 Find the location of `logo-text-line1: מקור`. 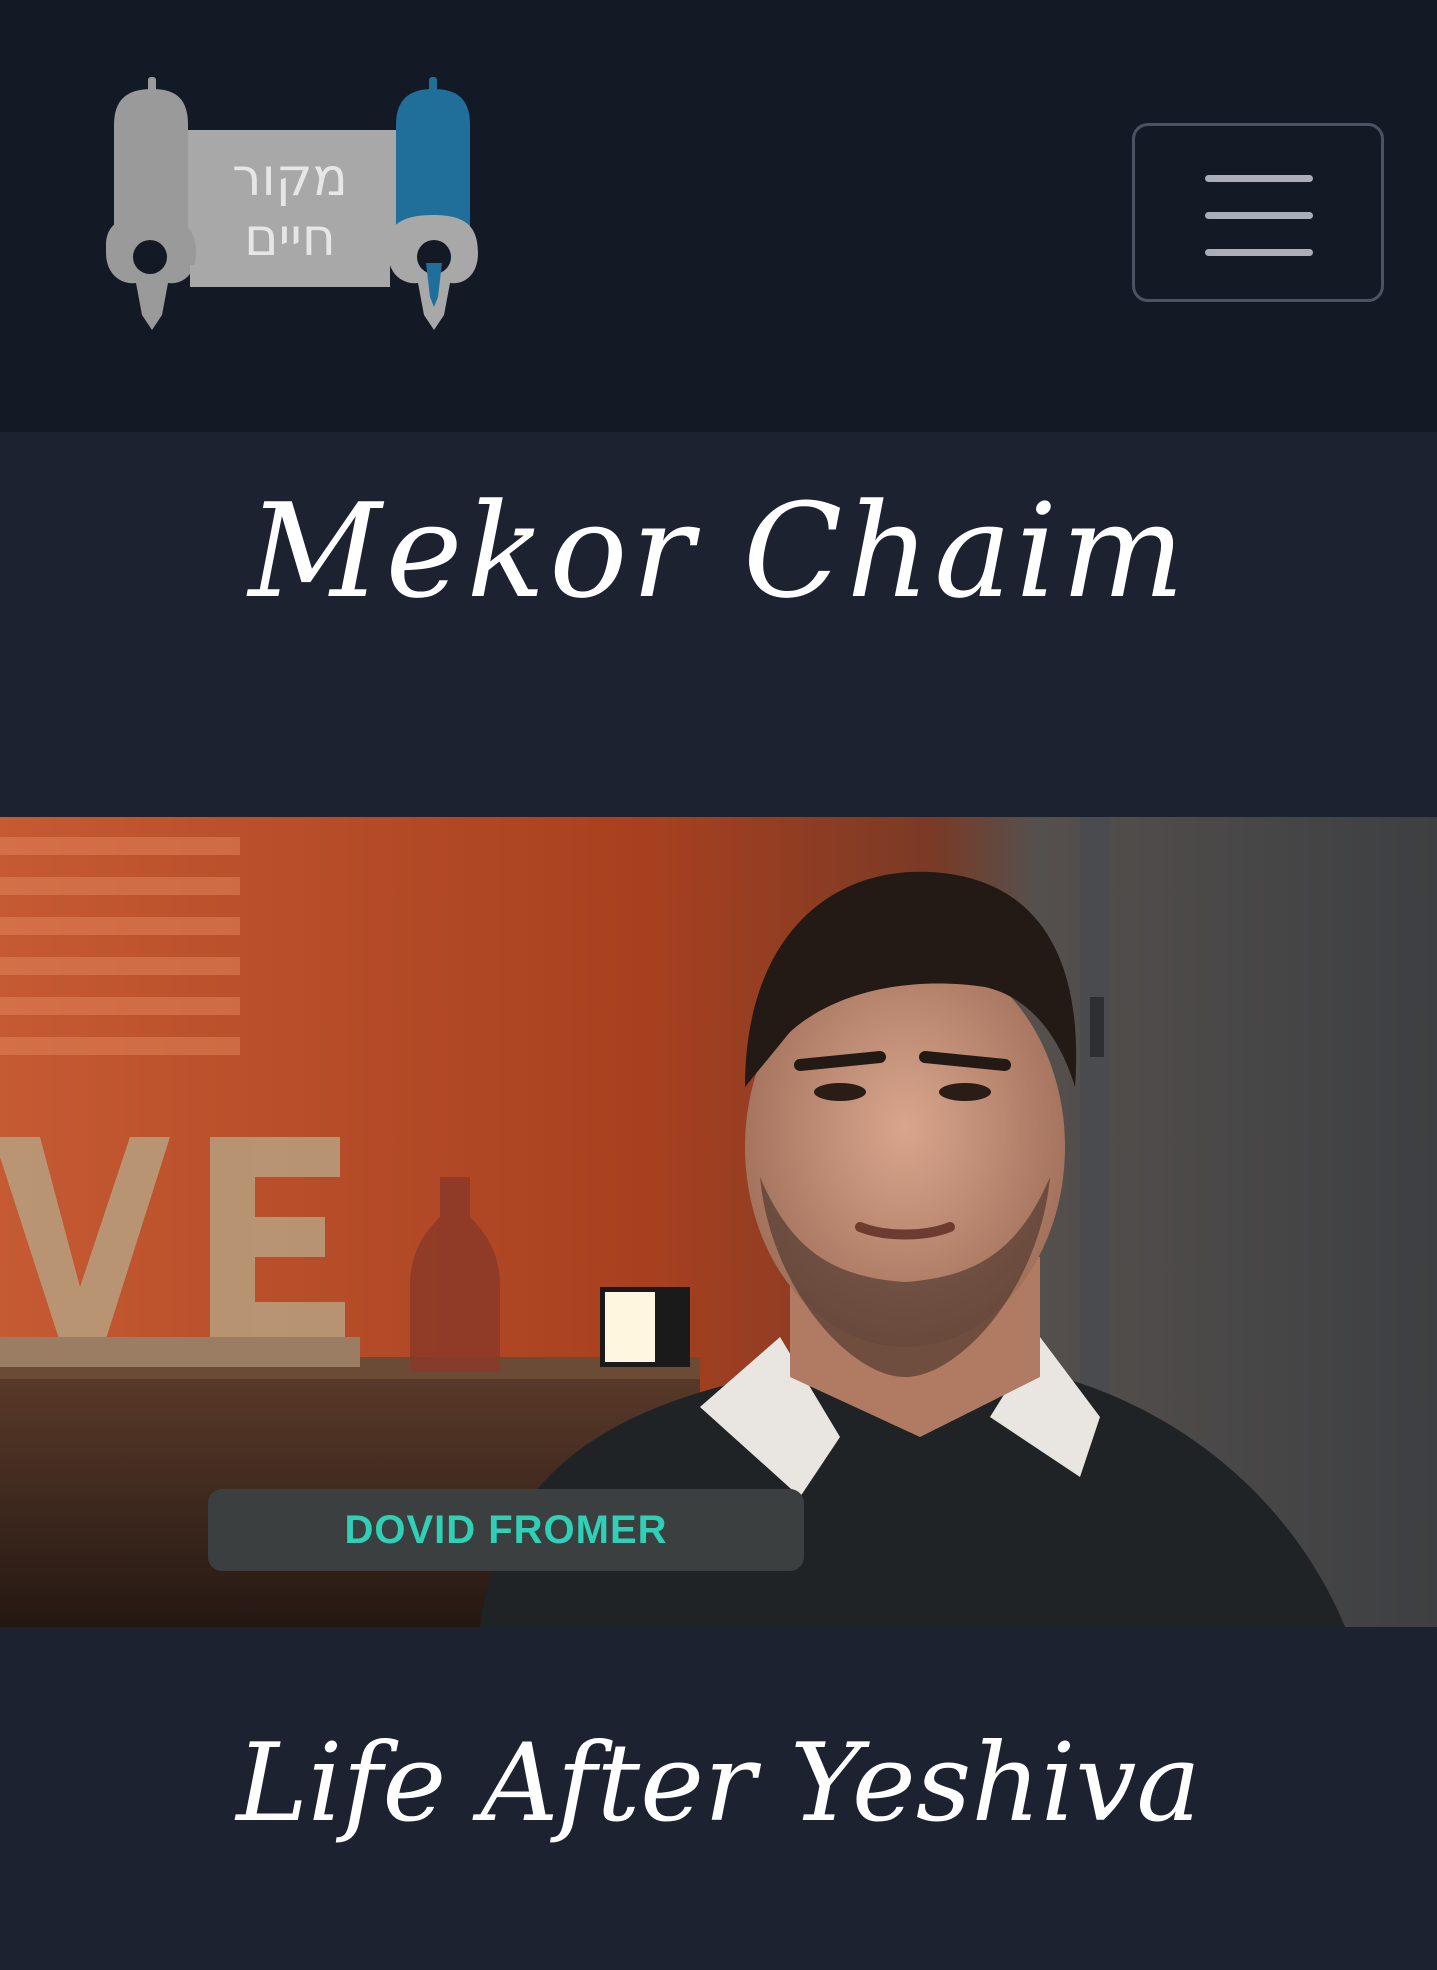

logo-text-line1: מקור is located at coordinates (290, 178).